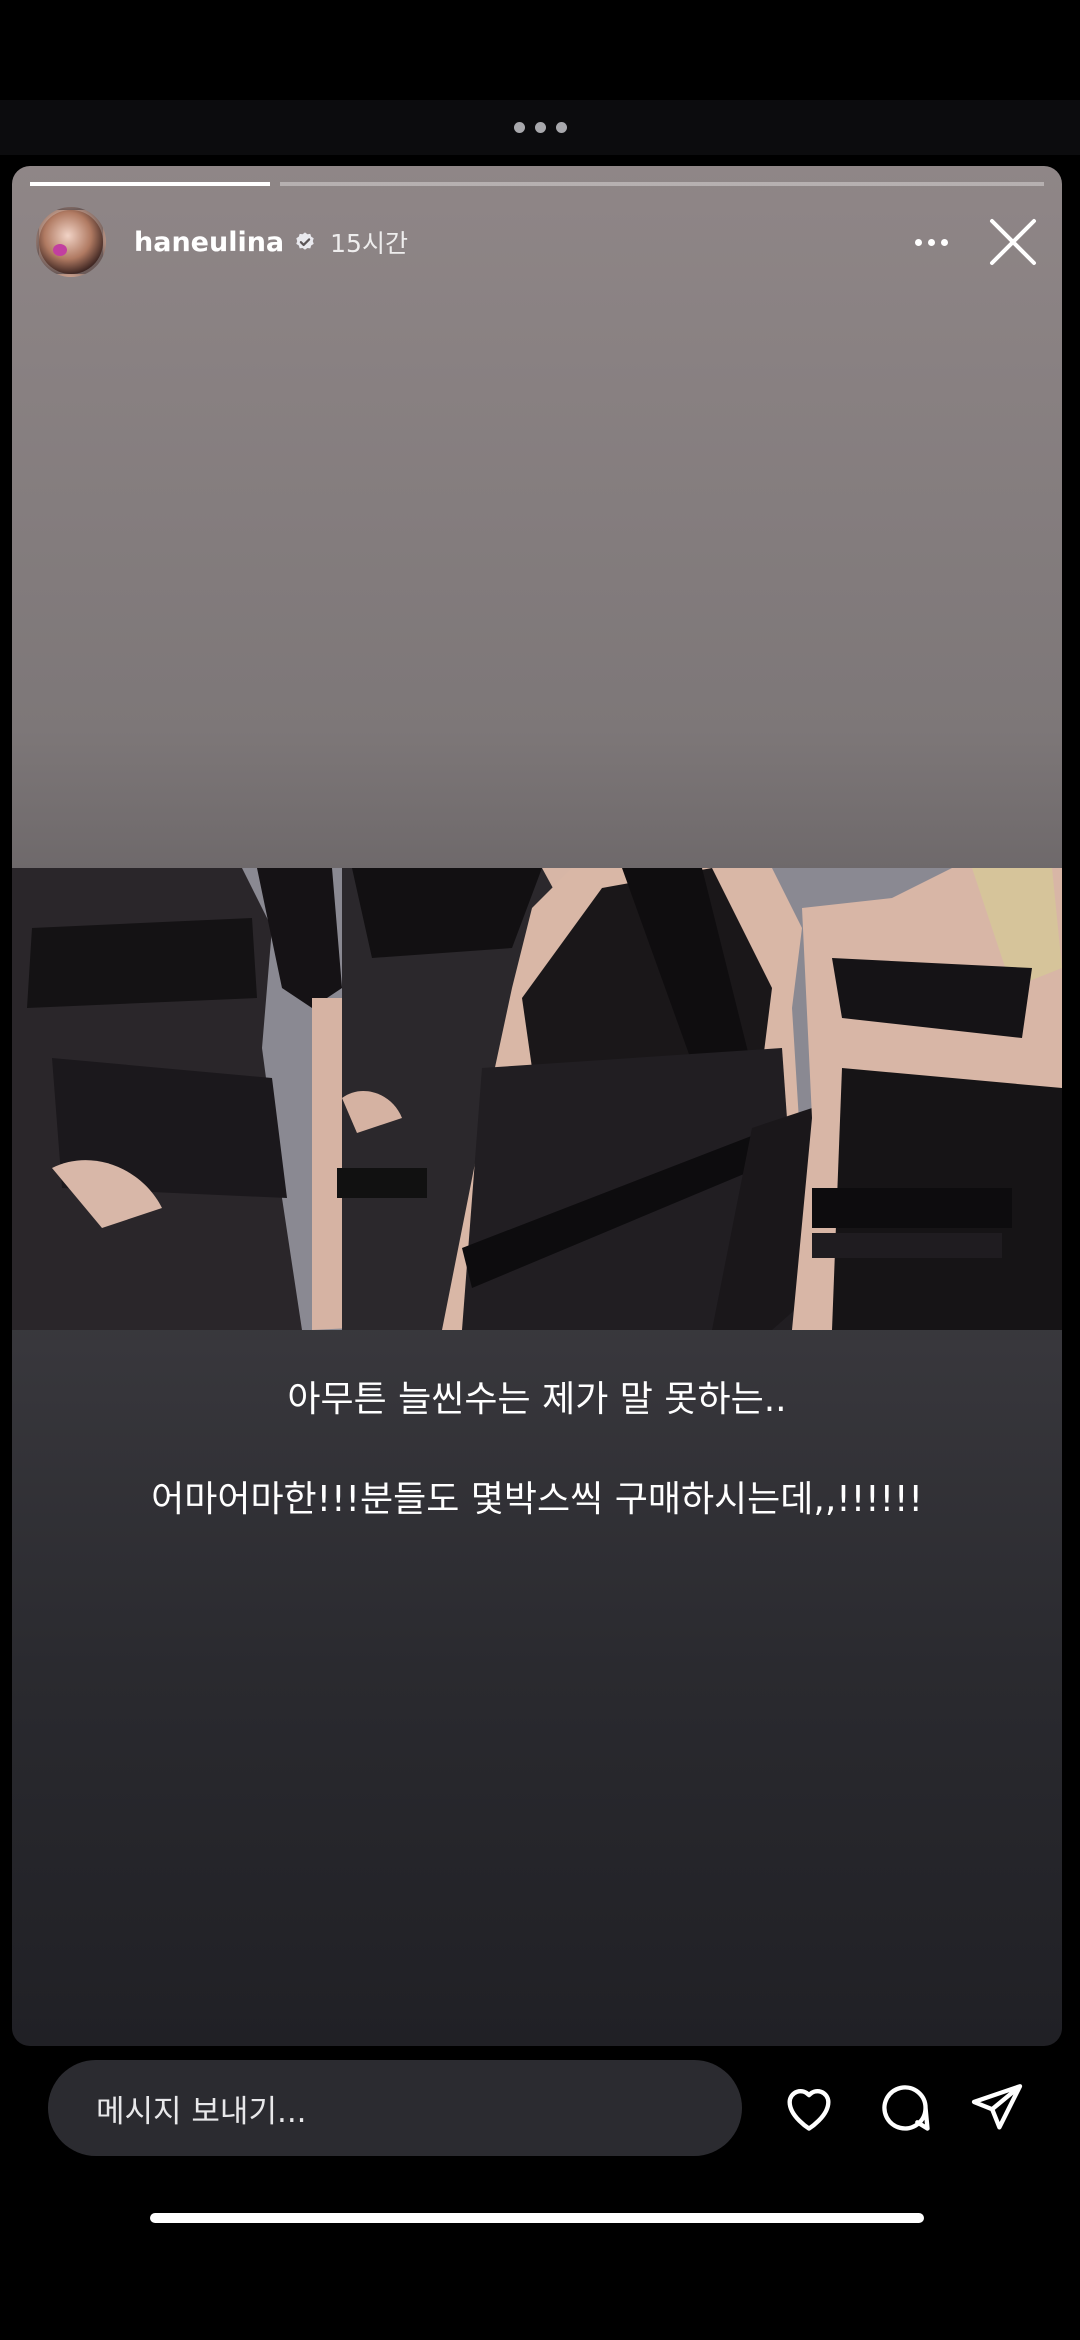 Image resolution: width=1080 pixels, height=2340 pixels. What do you see at coordinates (369, 243) in the screenshot?
I see `post-timestamp: 15시간` at bounding box center [369, 243].